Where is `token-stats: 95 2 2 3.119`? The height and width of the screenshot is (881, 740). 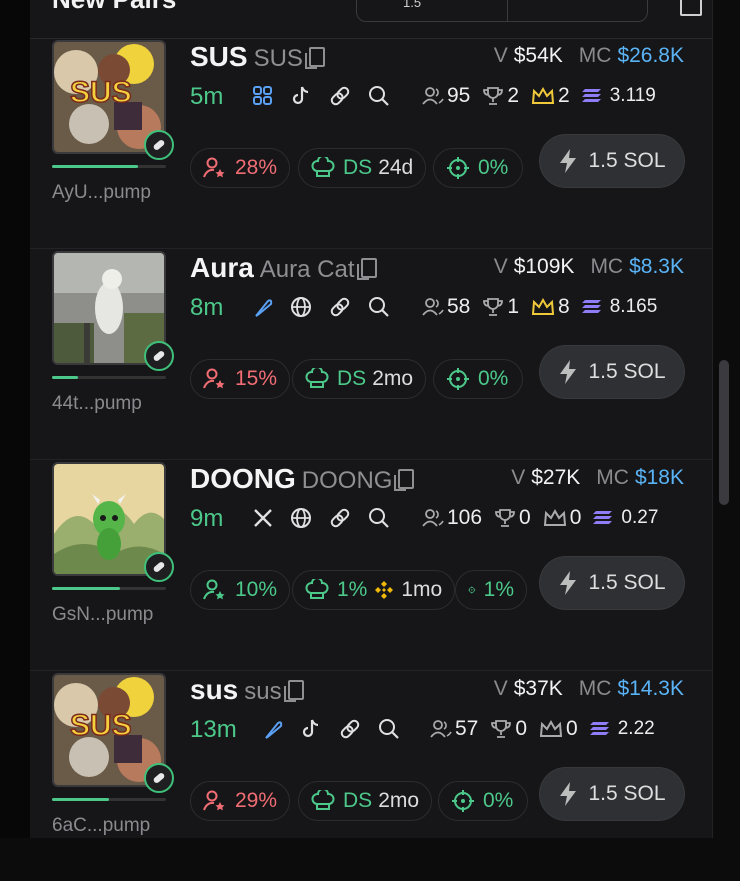 token-stats: 95 2 2 3.119 is located at coordinates (545, 96).